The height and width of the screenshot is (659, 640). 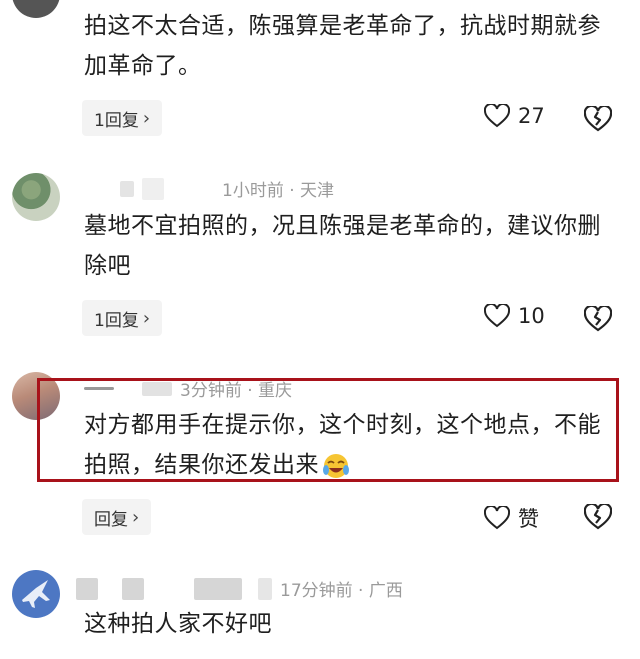 What do you see at coordinates (209, 188) in the screenshot?
I see `comment-meta: 1小时前 · 天津` at bounding box center [209, 188].